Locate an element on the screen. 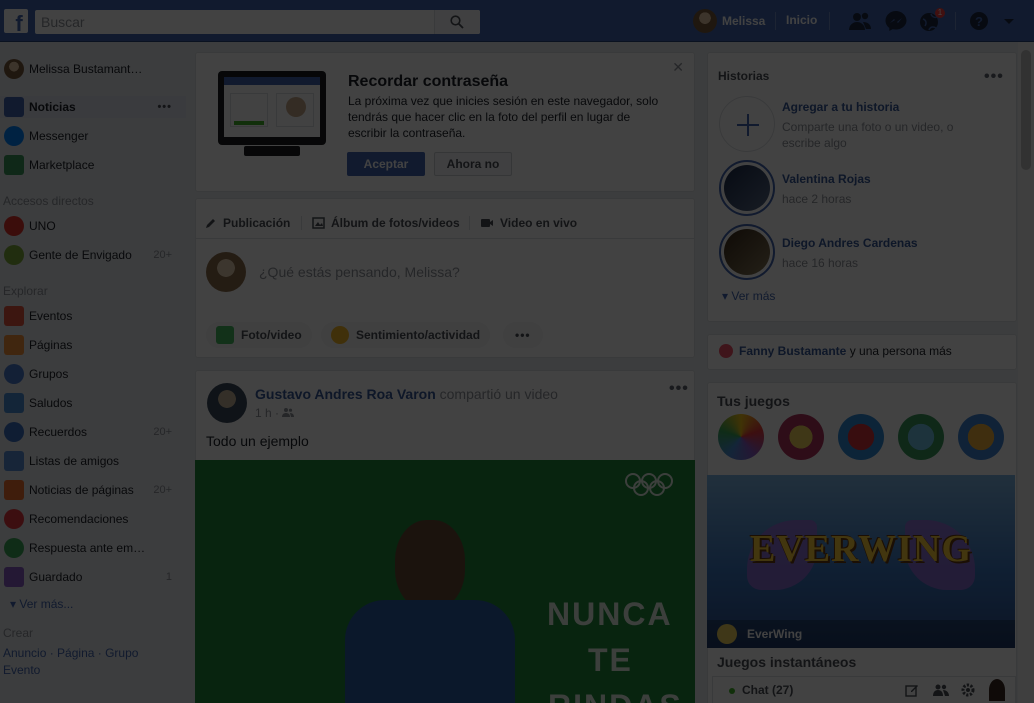 This screenshot has width=1034, height=703. banner-game-name: EverWing is located at coordinates (775, 634).